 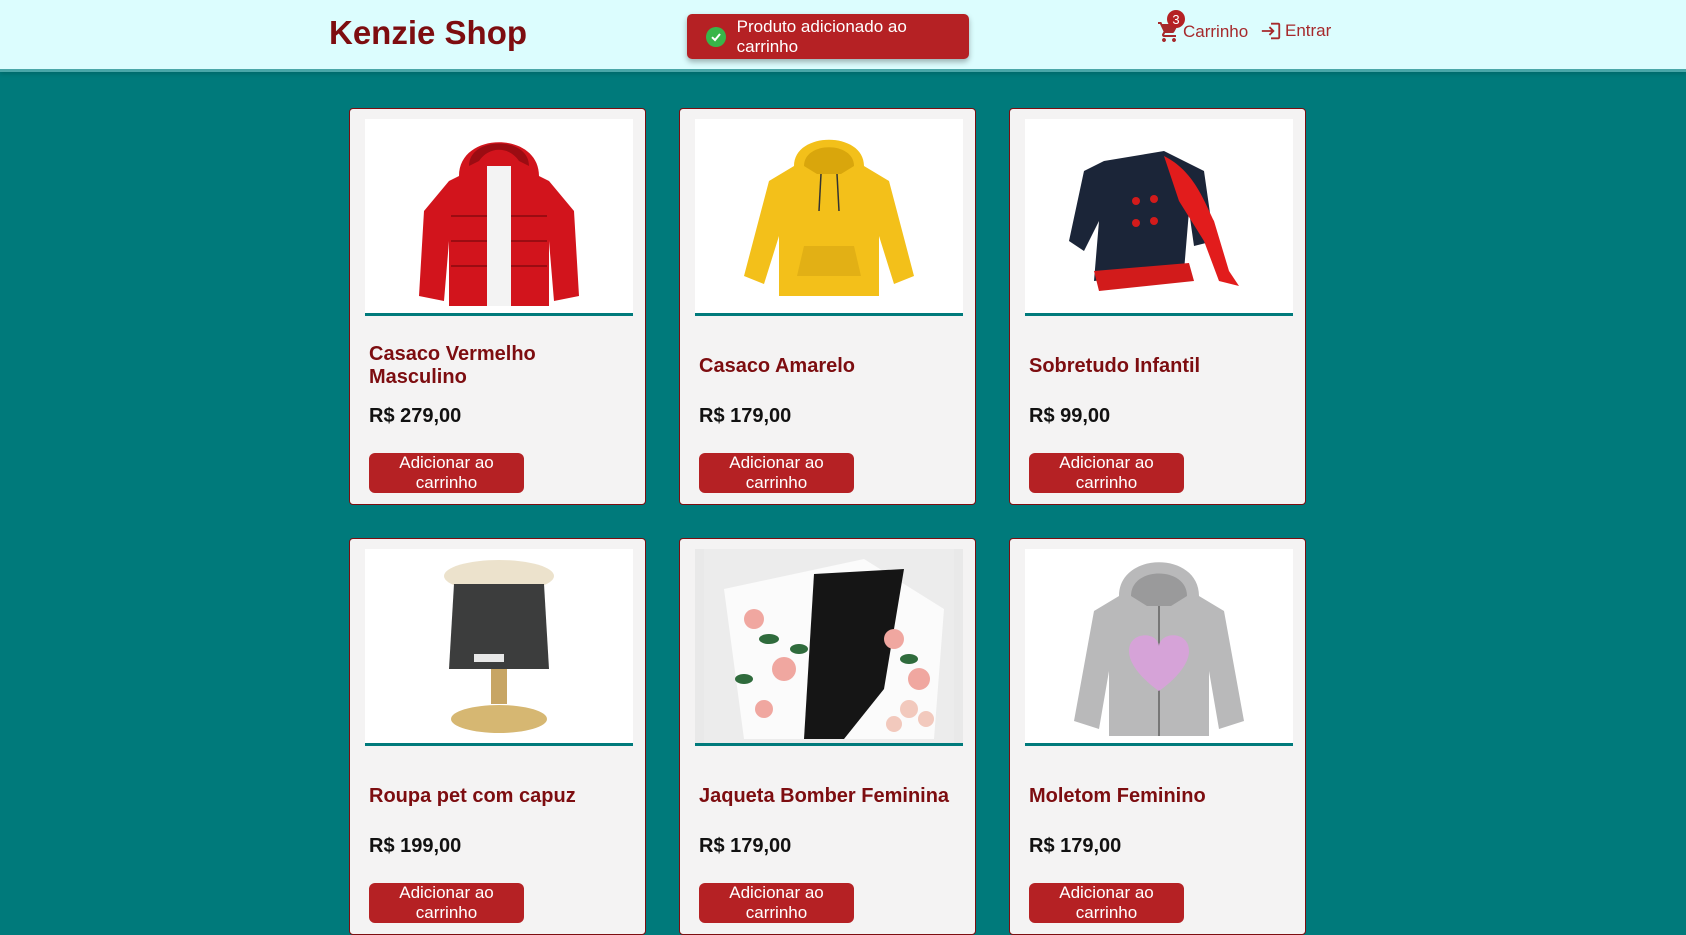 I want to click on login-label: Entrar, so click(x=1308, y=30).